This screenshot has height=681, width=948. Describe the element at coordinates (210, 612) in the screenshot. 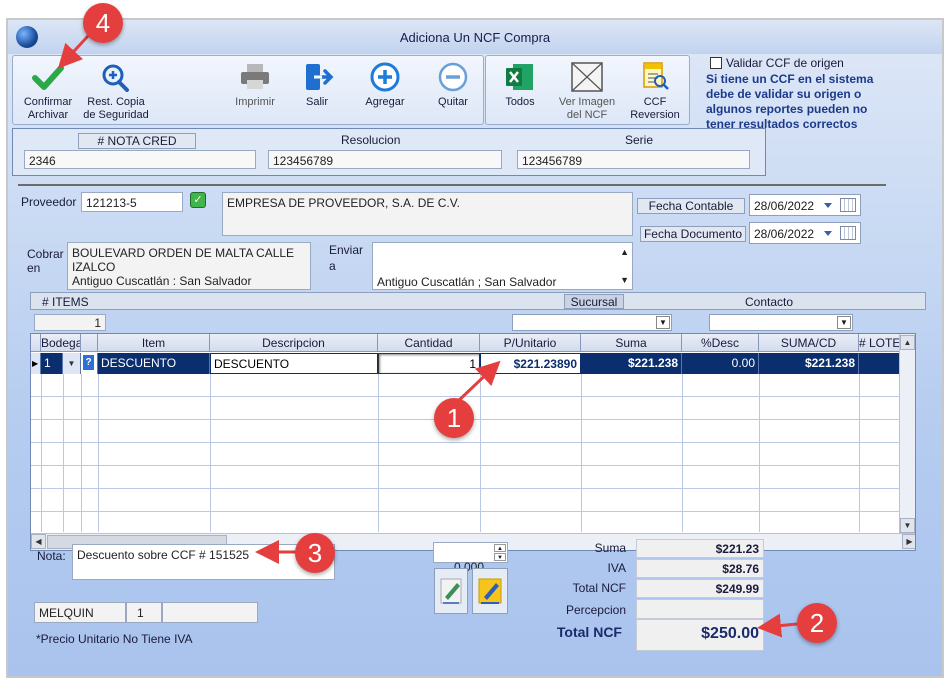

I see `user-extra-field` at that location.